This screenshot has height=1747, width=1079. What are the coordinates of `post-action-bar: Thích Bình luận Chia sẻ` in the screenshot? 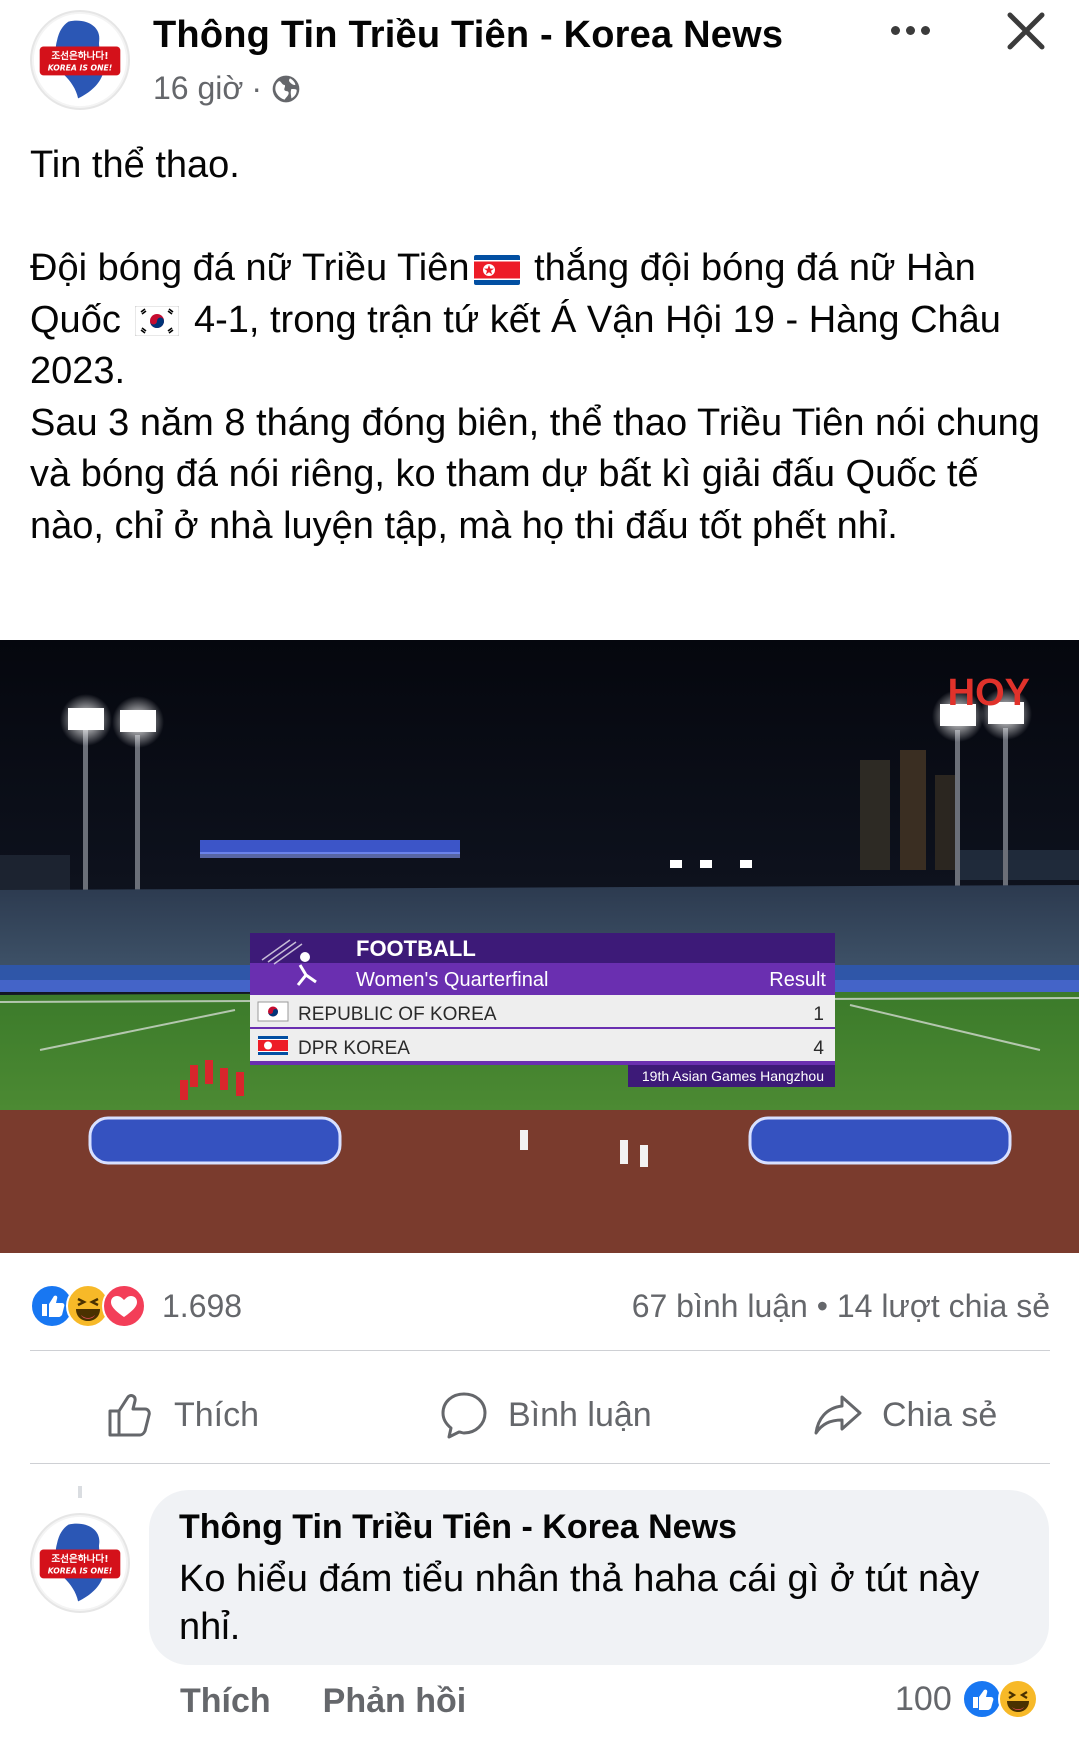 It's located at (539, 1415).